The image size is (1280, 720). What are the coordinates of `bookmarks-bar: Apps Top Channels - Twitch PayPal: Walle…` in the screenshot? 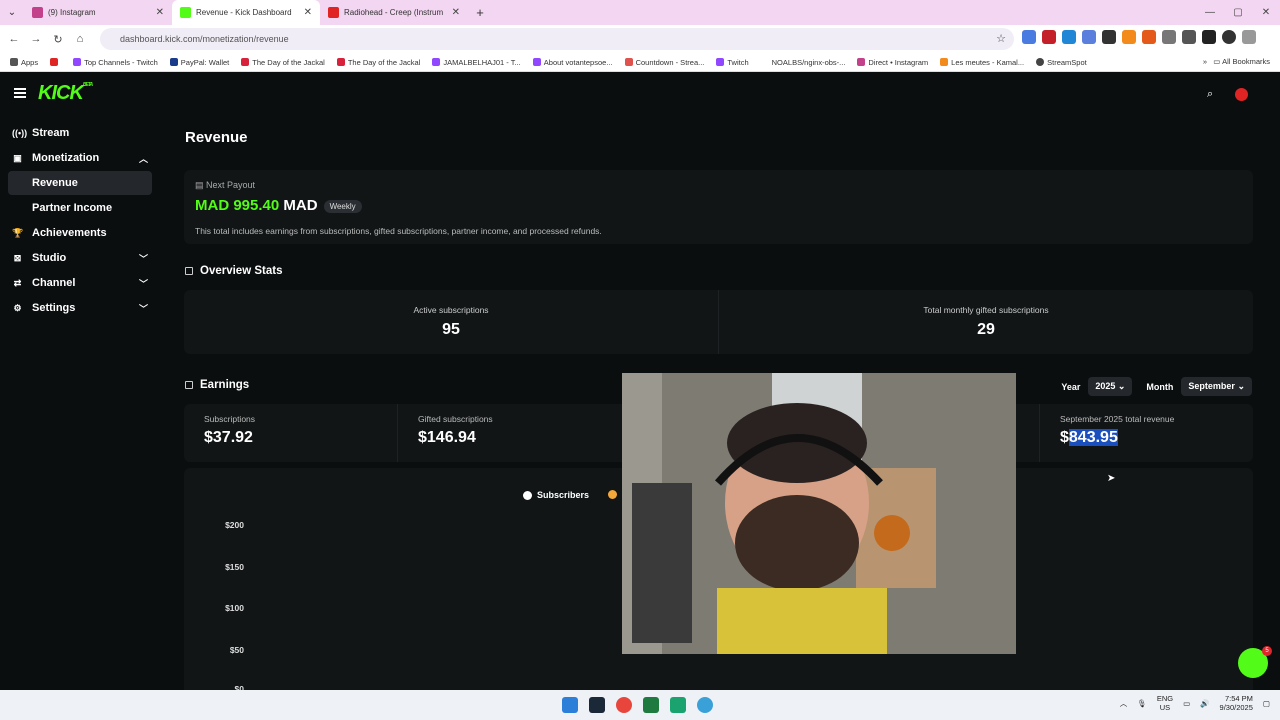 It's located at (640, 62).